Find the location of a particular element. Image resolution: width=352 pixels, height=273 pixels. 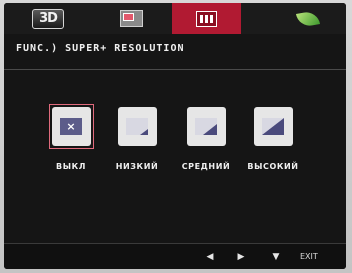

medium-level-icon is located at coordinates (206, 126).